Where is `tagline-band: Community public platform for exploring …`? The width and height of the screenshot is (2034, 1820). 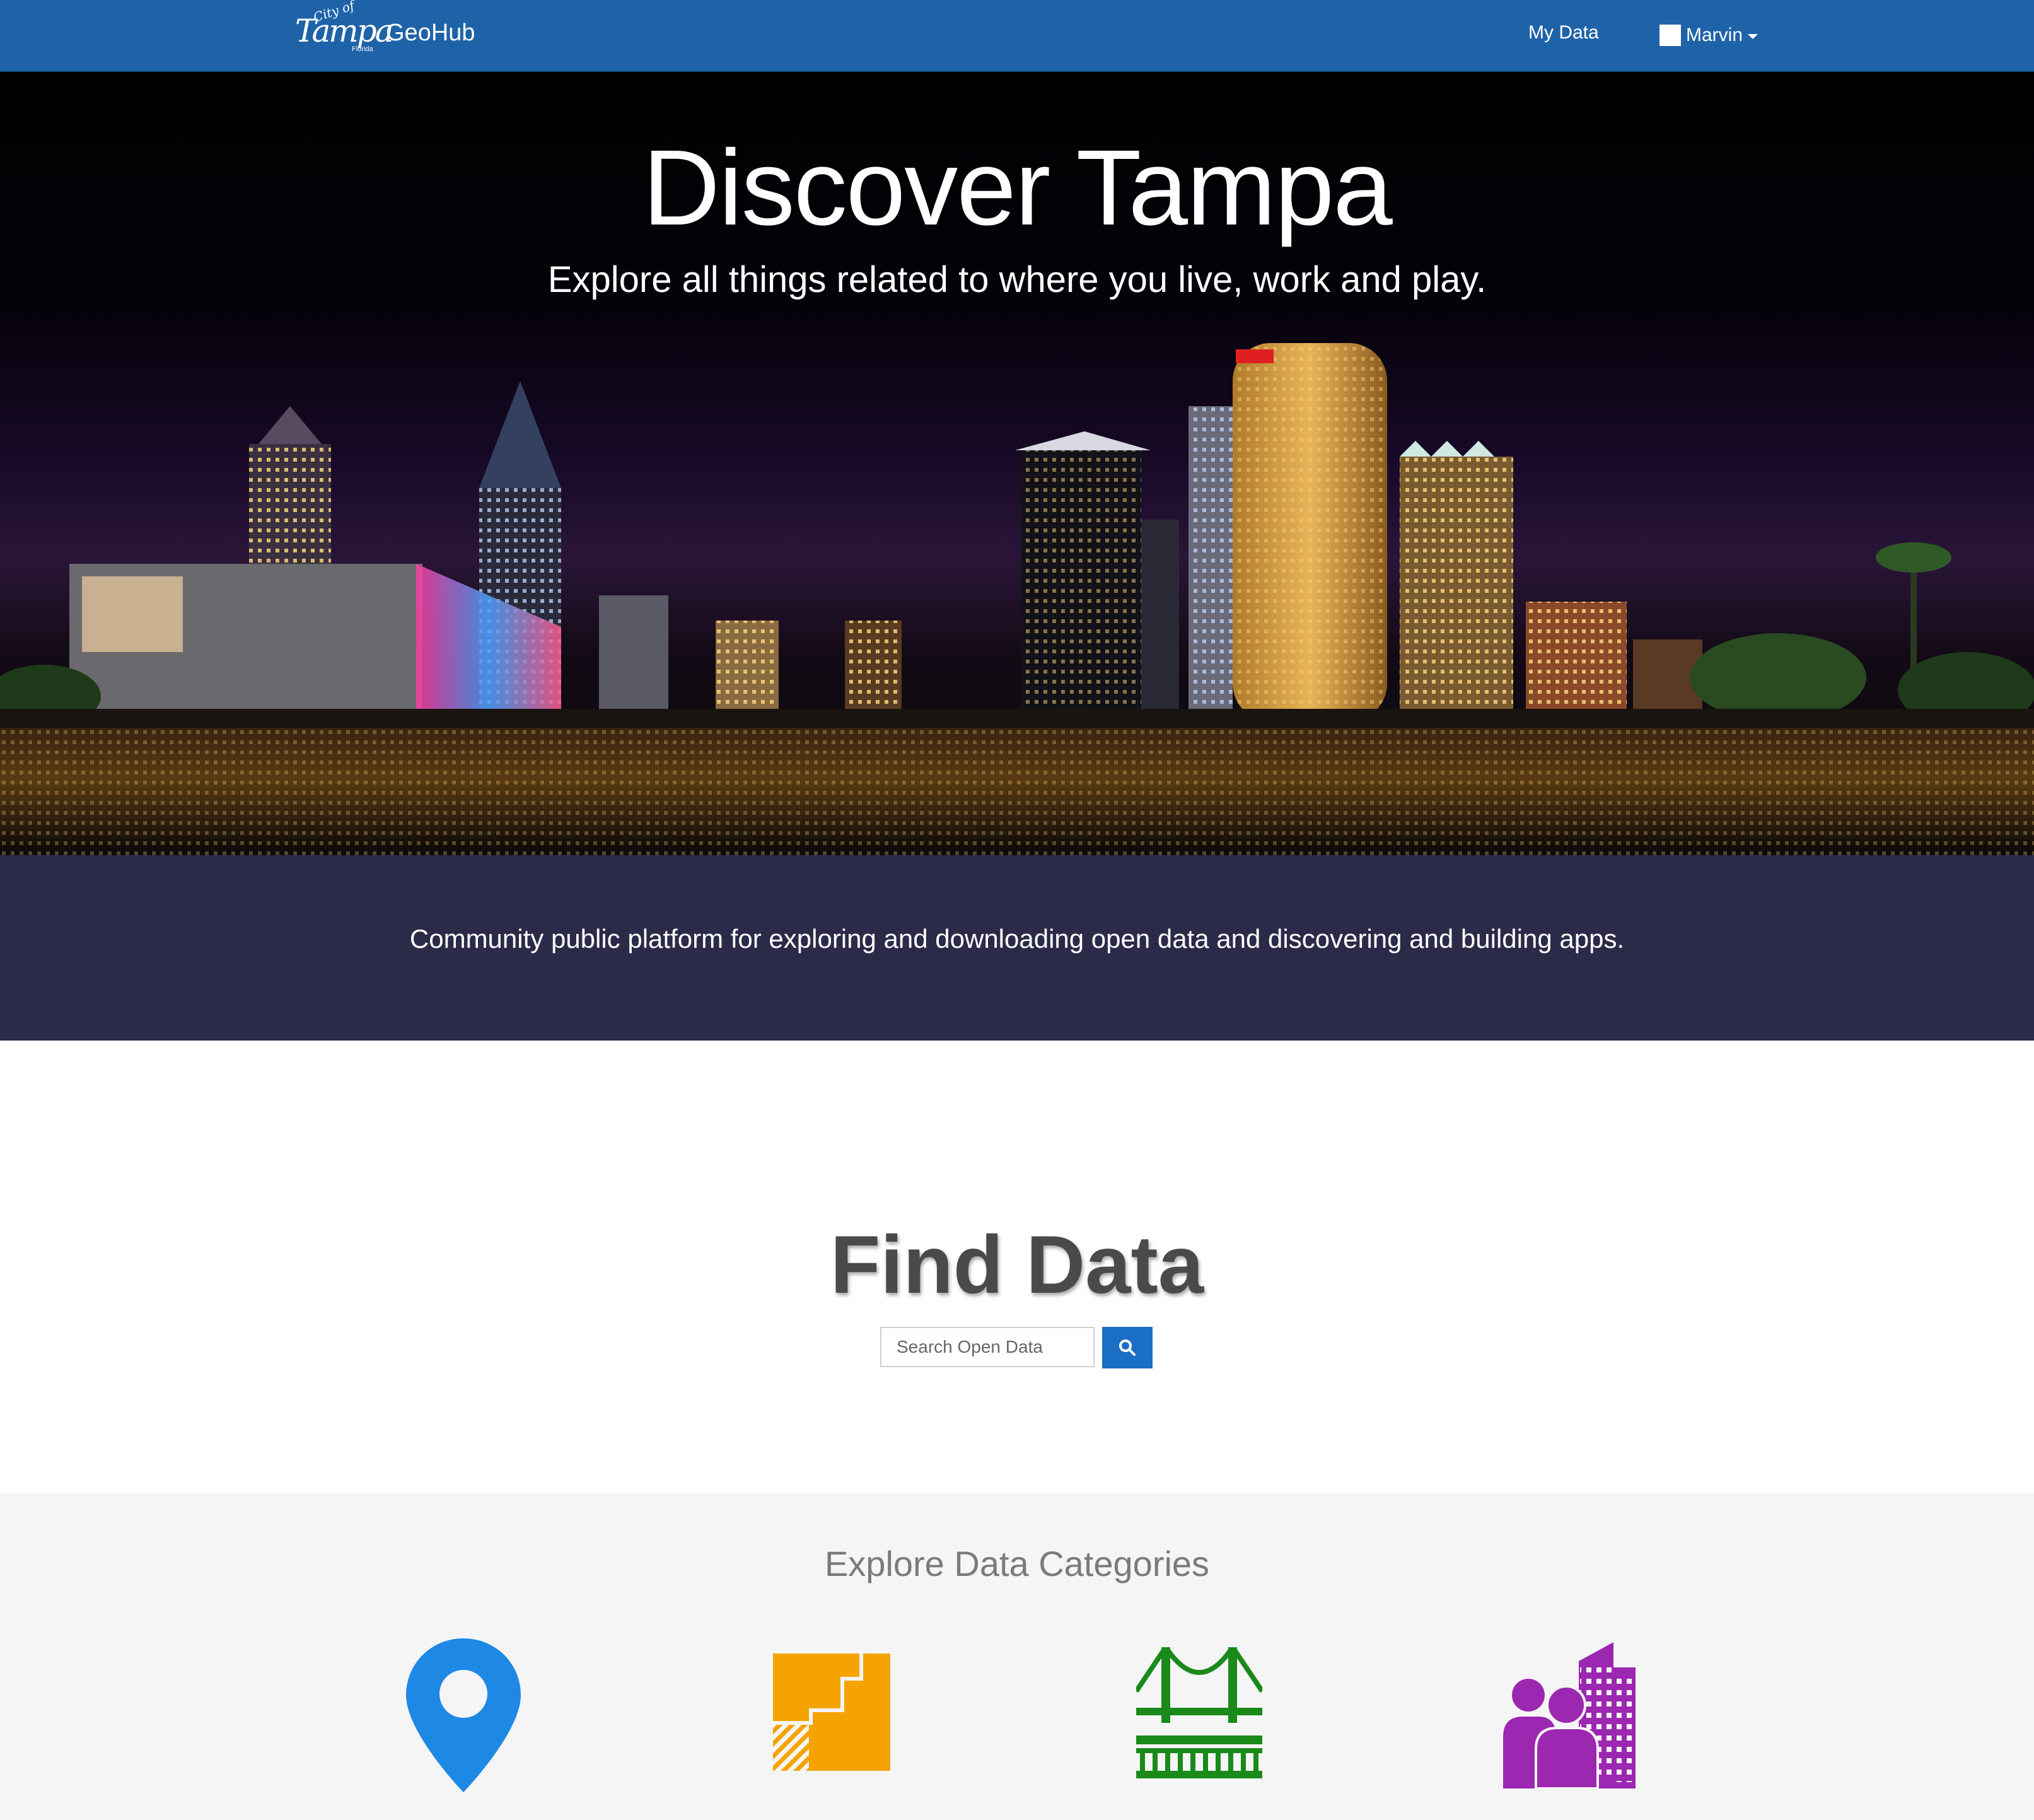
tagline-band: Community public platform for exploring … is located at coordinates (1017, 948).